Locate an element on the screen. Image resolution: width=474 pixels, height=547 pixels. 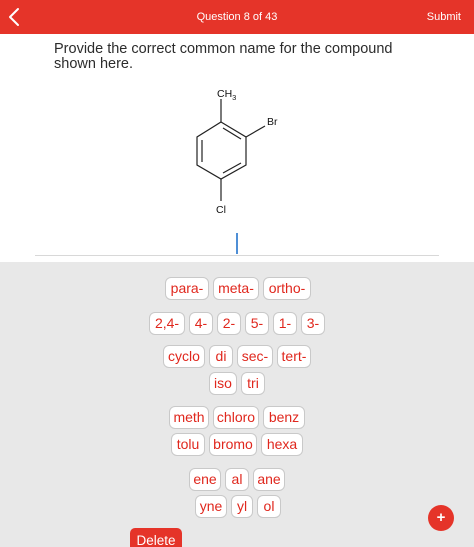
benzene-ring is located at coordinates (221, 150).